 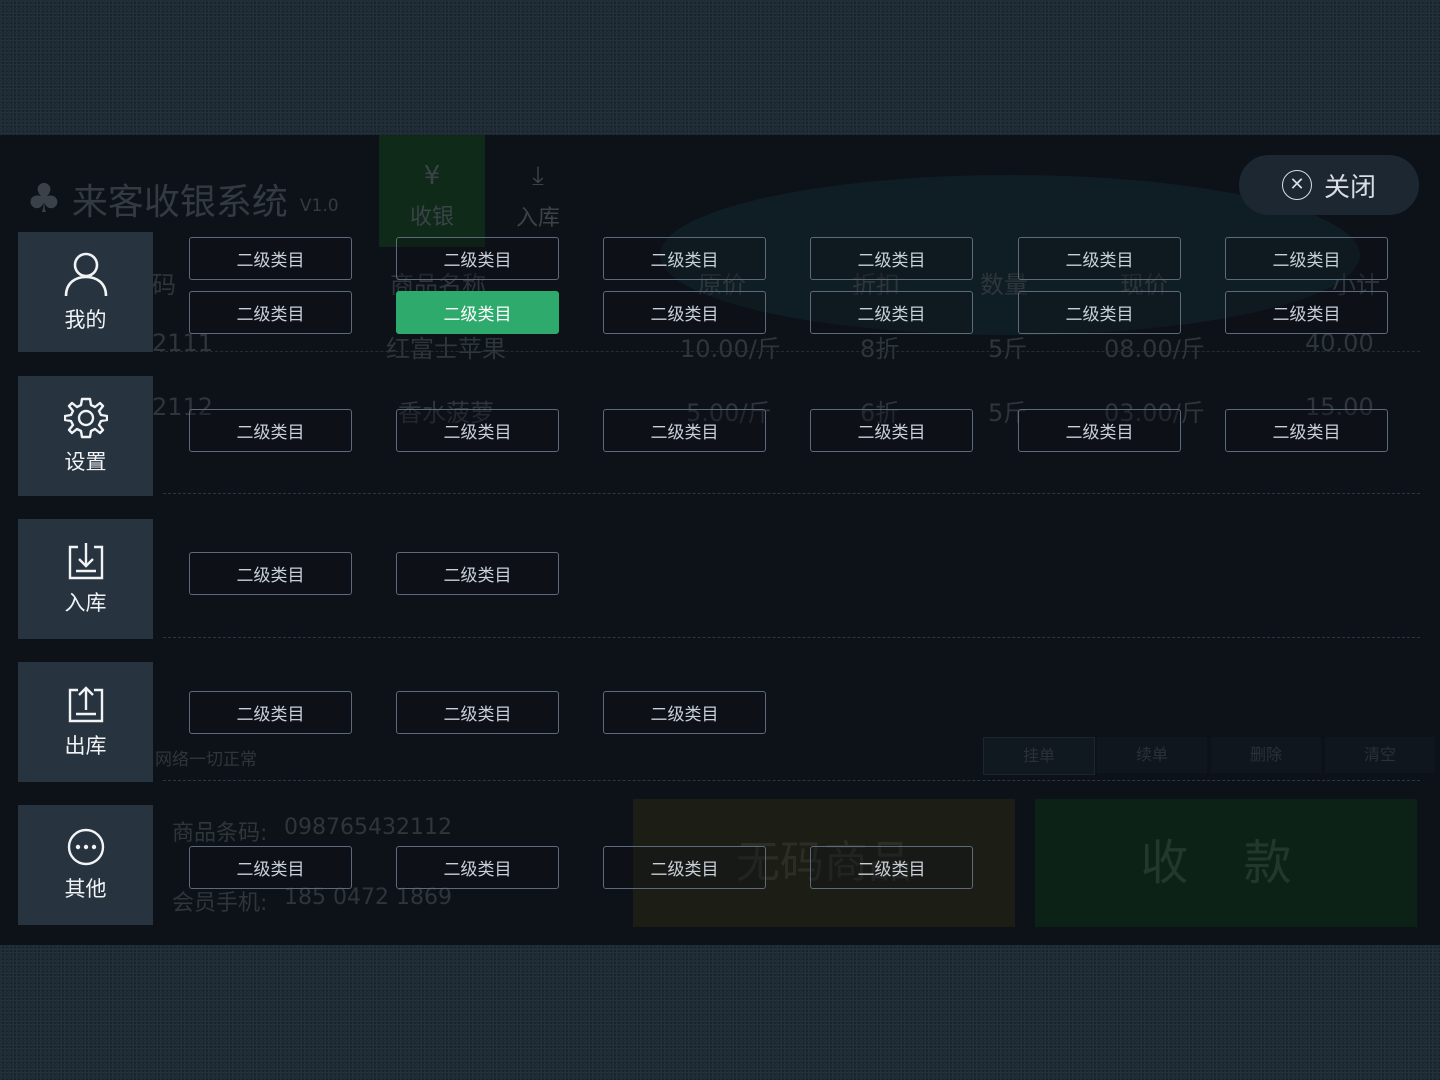 What do you see at coordinates (880, 349) in the screenshot?
I see `bg-row1-discount: 8折` at bounding box center [880, 349].